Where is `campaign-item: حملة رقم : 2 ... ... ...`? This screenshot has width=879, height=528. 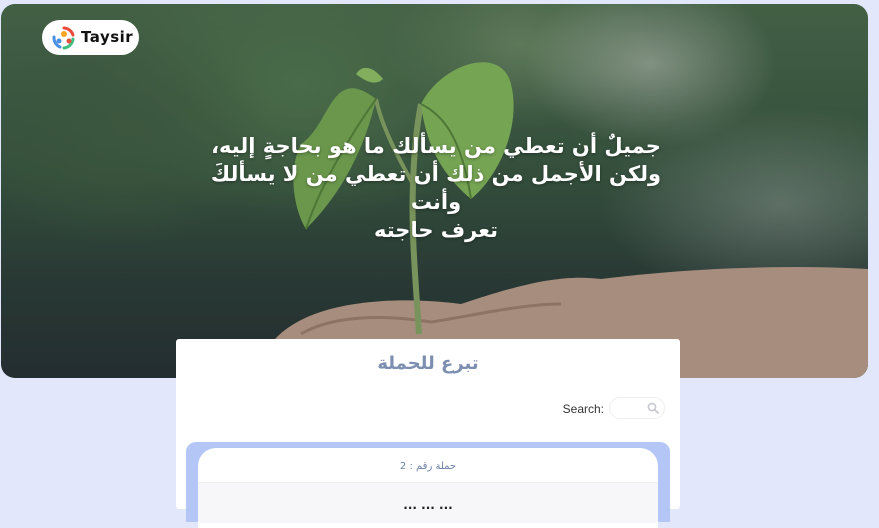 campaign-item: حملة رقم : 2 ... ... ... is located at coordinates (428, 488).